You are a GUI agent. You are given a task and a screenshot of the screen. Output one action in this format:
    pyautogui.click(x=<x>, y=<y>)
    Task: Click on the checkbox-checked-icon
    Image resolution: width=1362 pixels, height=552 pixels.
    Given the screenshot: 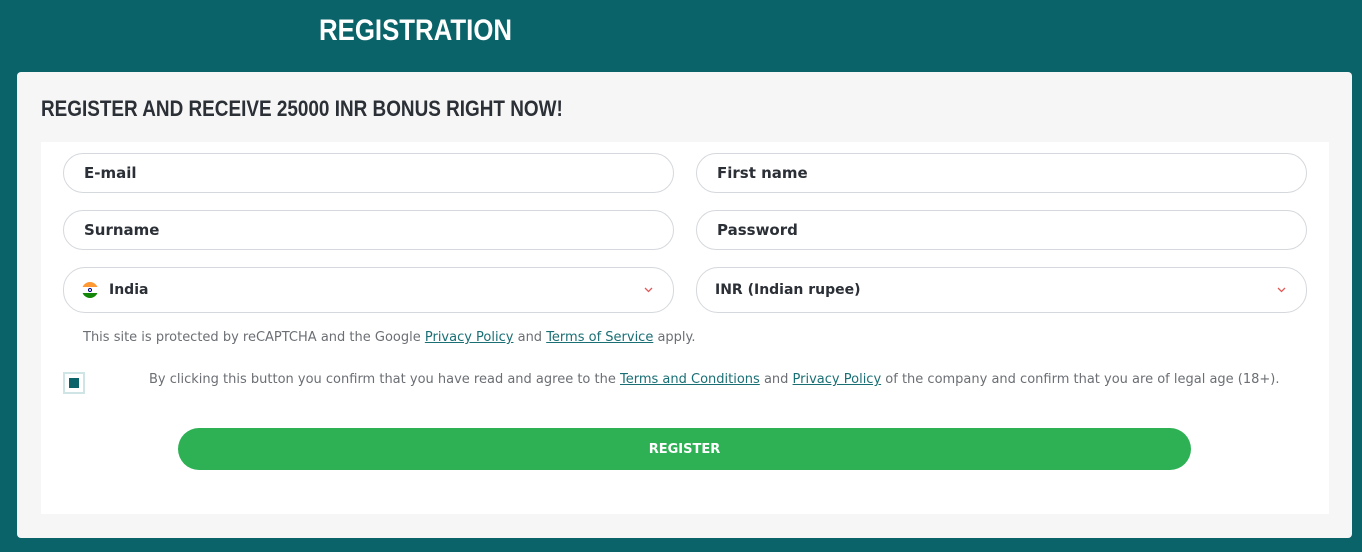 What is the action you would take?
    pyautogui.click(x=74, y=383)
    